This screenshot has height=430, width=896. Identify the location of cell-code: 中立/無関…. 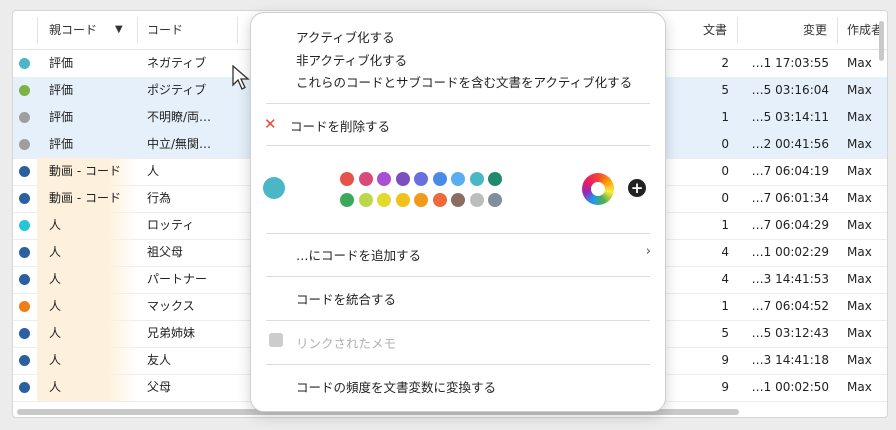
(179, 144).